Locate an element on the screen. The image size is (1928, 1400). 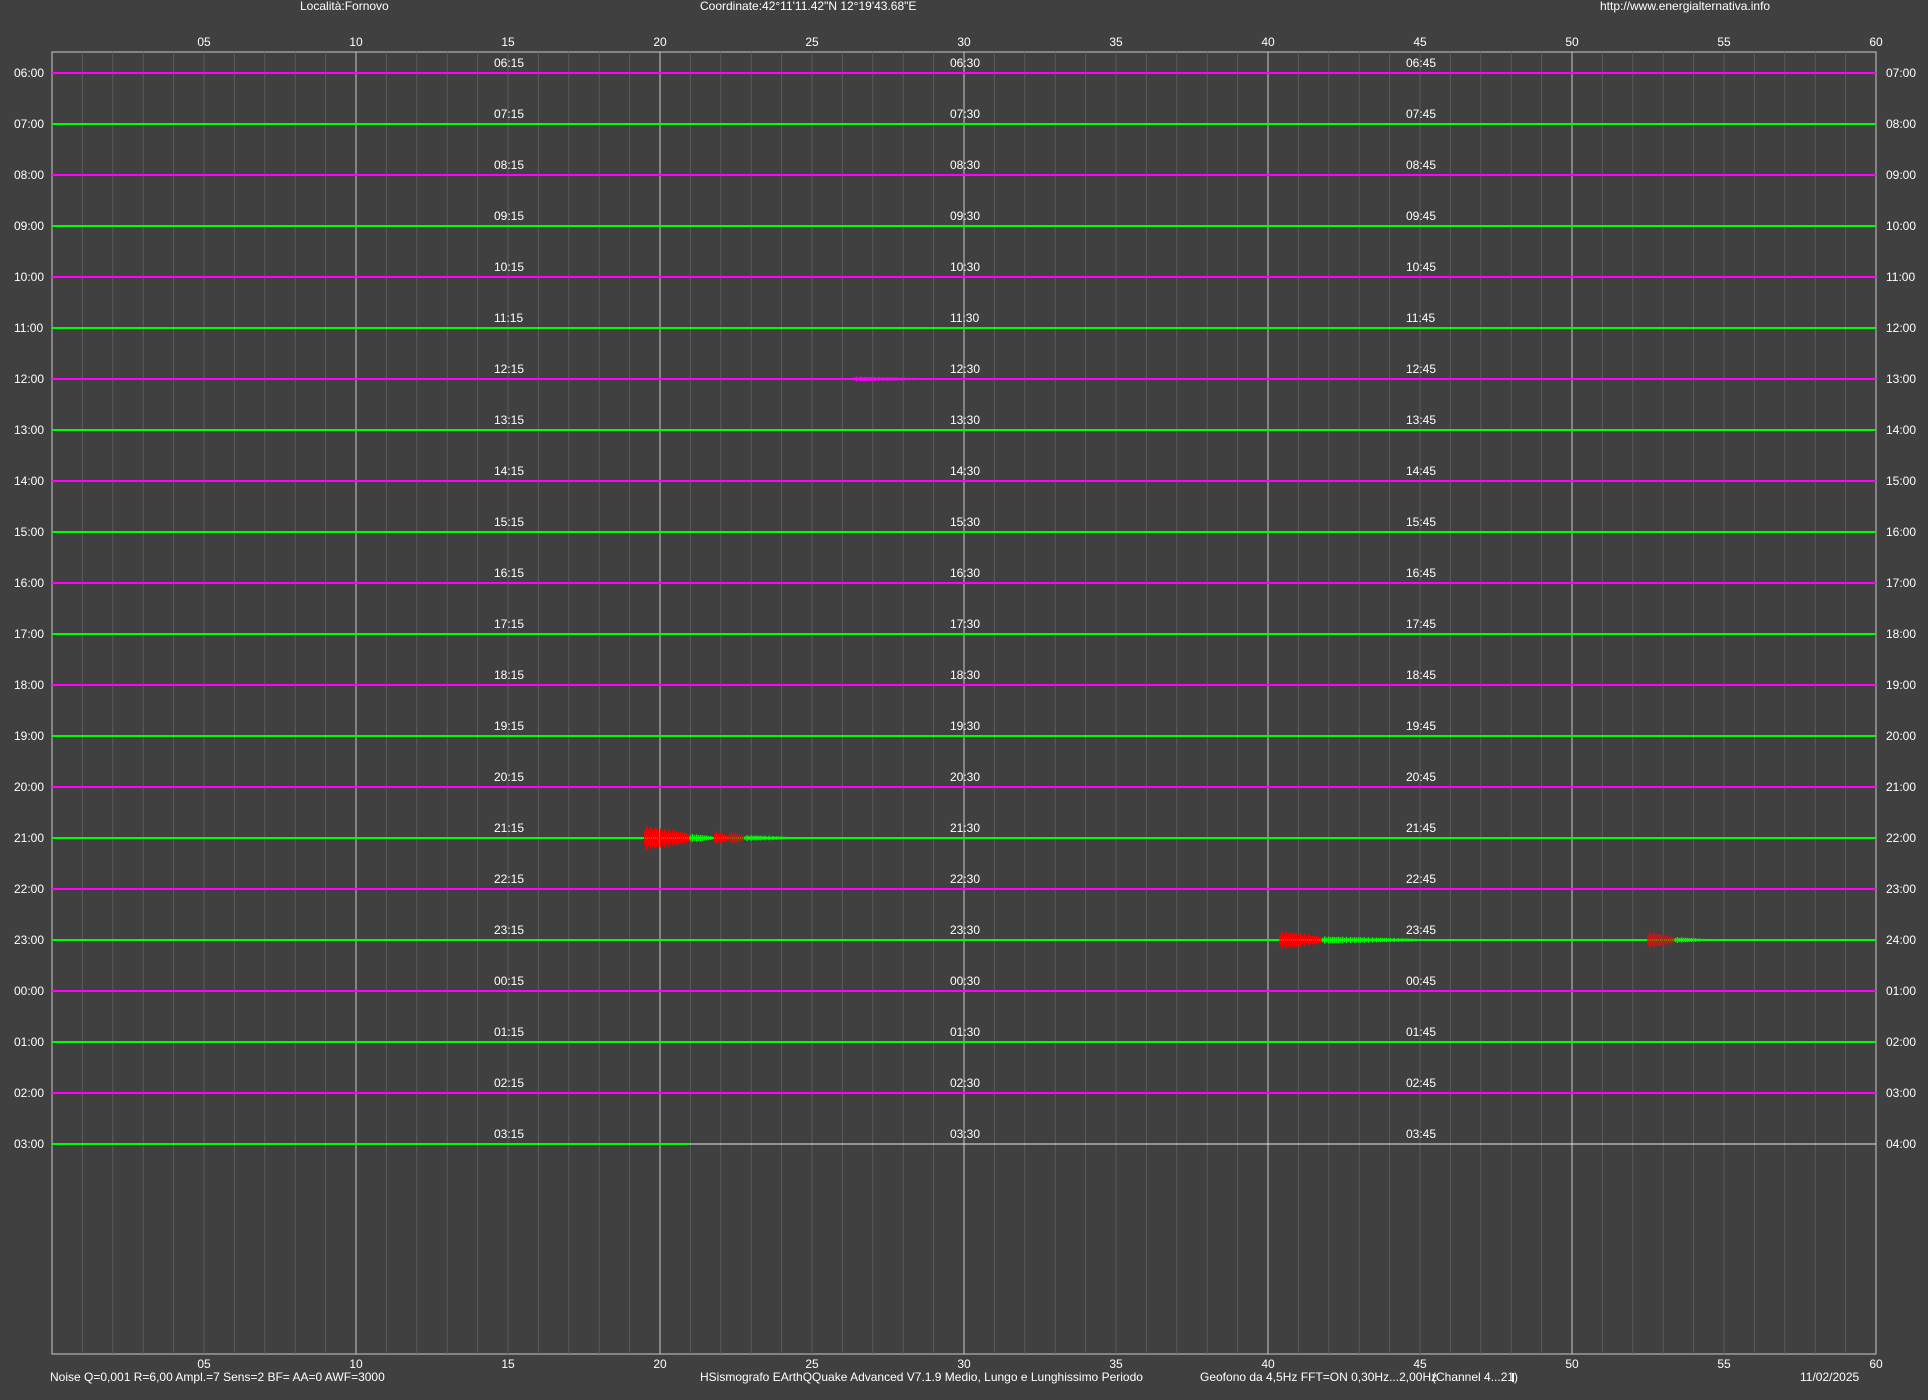
row-time-right: 22:00 is located at coordinates (1901, 838).